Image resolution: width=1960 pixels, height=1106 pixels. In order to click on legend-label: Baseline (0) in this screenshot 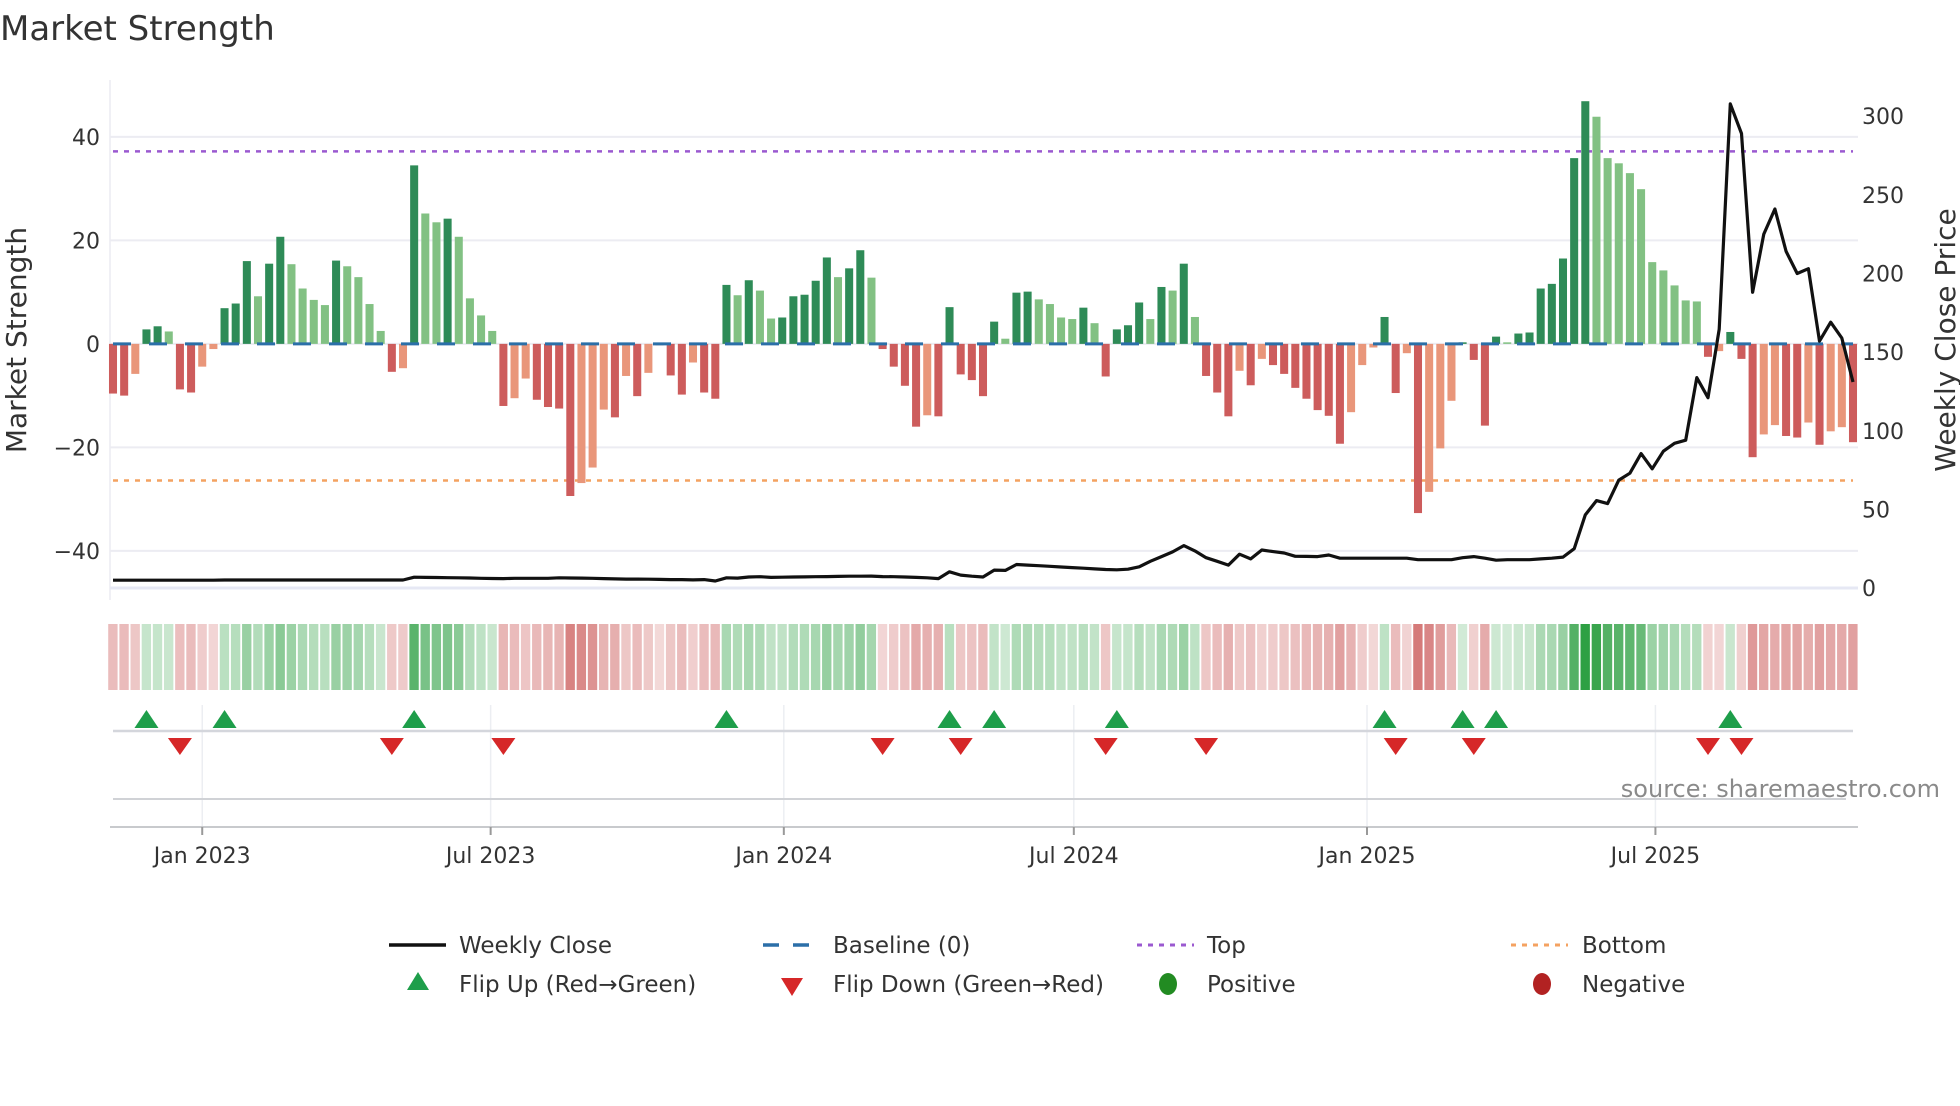, I will do `click(901, 946)`.